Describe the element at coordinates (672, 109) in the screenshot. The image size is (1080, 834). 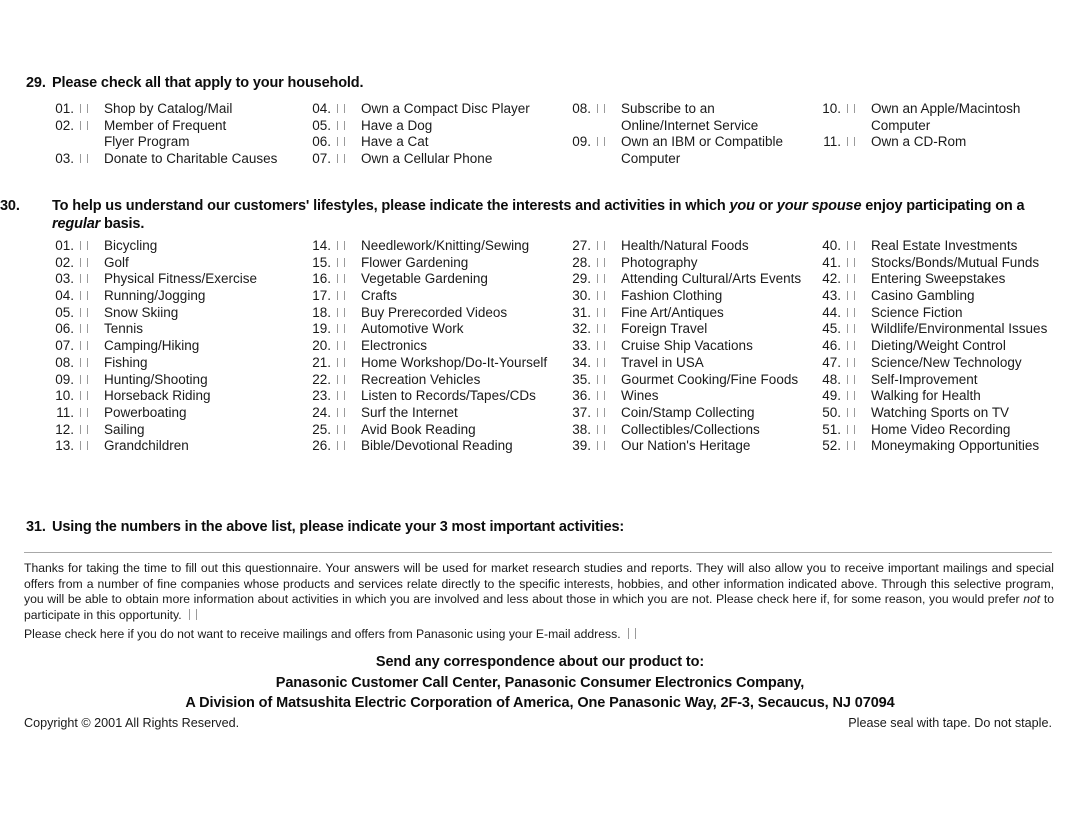
I see `option-row: 08. Subscribe to an` at that location.